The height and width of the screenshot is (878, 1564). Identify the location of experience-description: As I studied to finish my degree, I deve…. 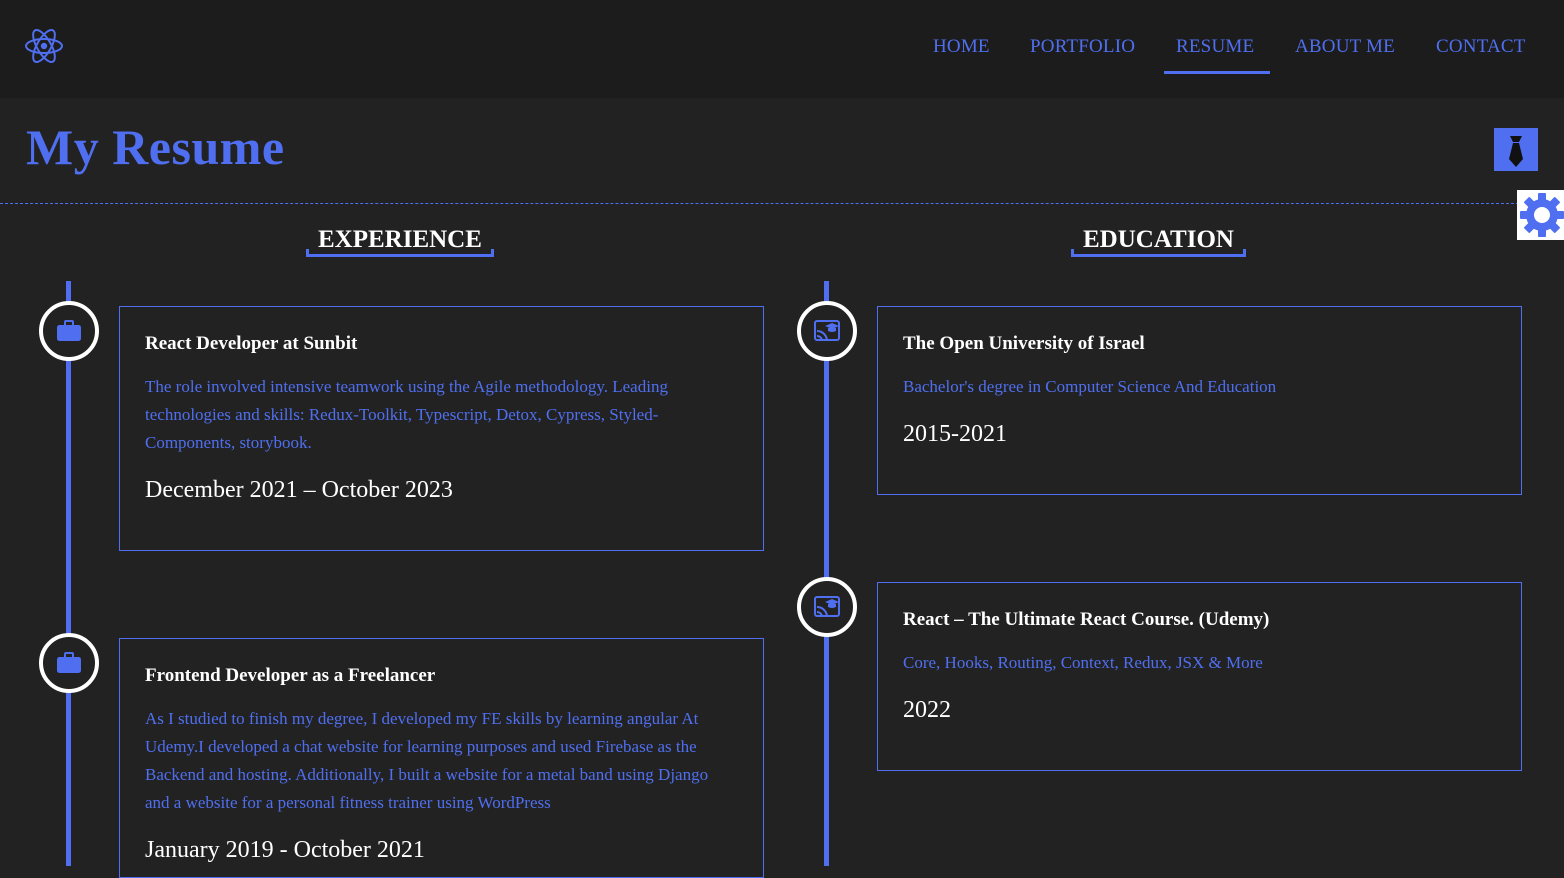
(427, 760).